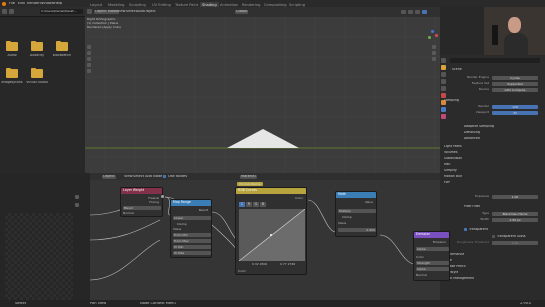  Describe the element at coordinates (443, 95) in the screenshot. I see `world-tab-icon` at that location.